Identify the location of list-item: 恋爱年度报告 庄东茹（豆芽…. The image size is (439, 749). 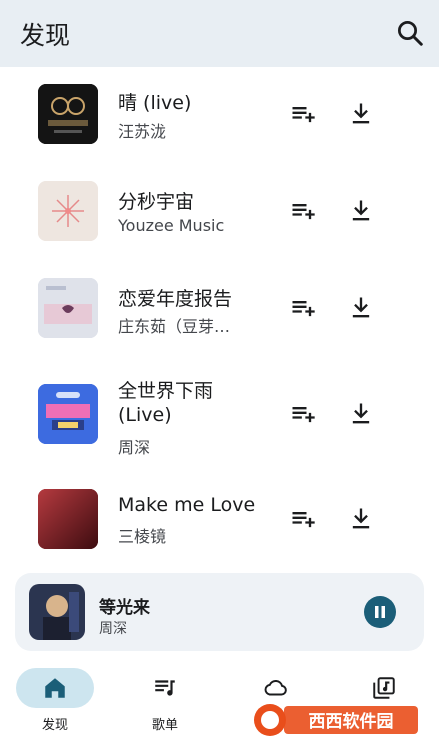
(219, 308).